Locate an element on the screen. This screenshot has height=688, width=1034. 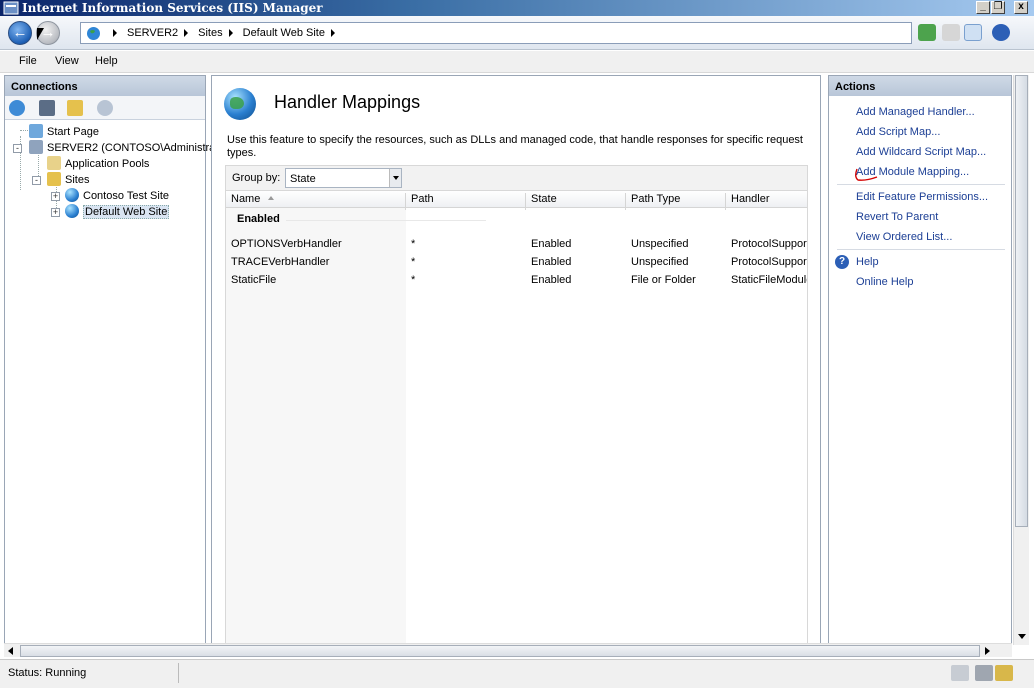
revert-to-parent-link: Revert To Parent is located at coordinates (897, 217).